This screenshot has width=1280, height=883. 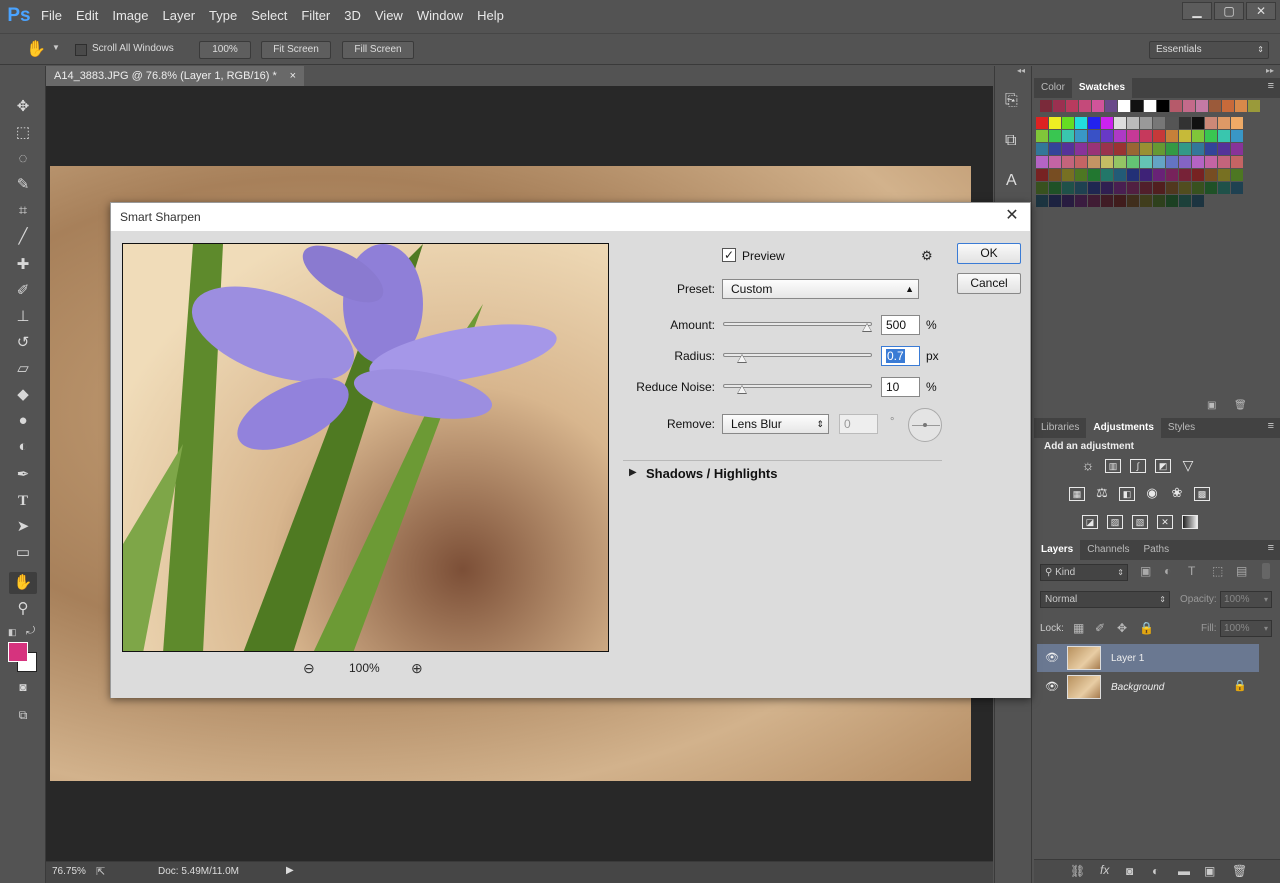 I want to click on expand-panels-icon: ▸▸, so click(x=1270, y=70).